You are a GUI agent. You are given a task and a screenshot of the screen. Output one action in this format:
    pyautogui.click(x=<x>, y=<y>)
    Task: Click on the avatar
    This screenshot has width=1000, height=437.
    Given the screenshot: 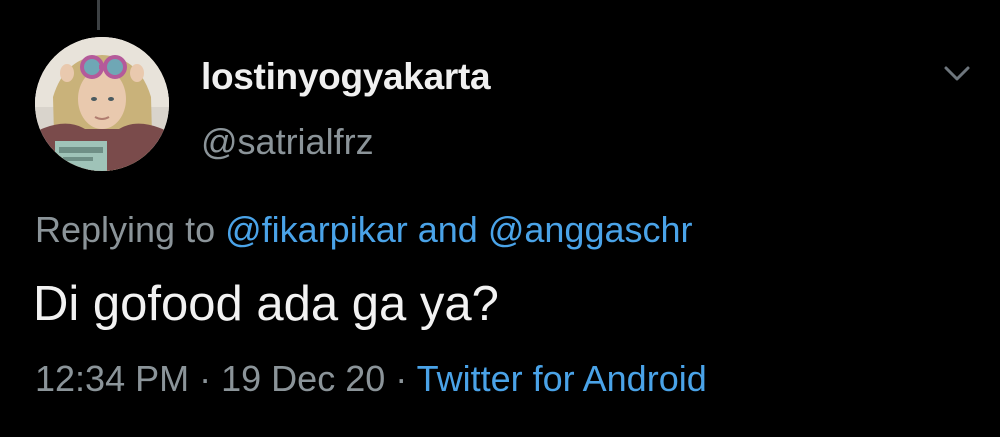 What is the action you would take?
    pyautogui.click(x=102, y=104)
    